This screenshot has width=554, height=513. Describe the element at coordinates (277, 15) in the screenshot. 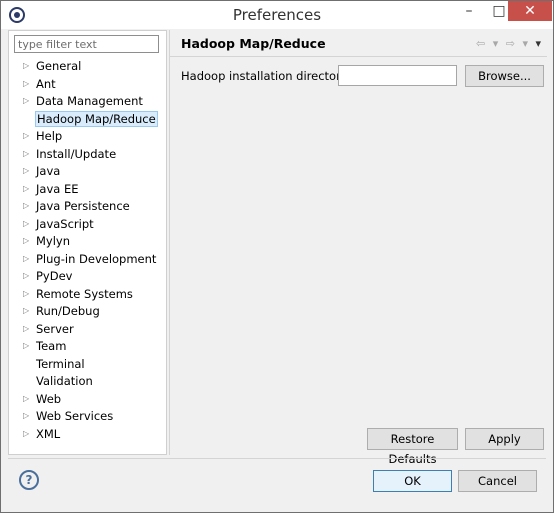

I see `title-bar: Preferences – □ ✕` at that location.